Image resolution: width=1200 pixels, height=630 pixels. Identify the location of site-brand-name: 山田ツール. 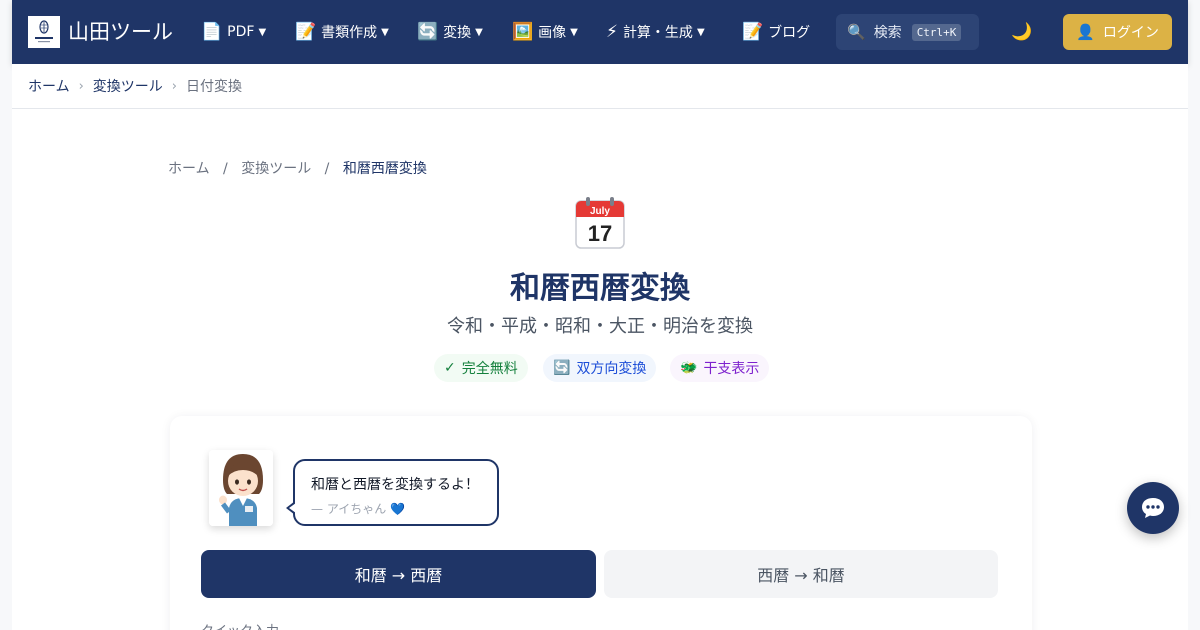
(120, 32).